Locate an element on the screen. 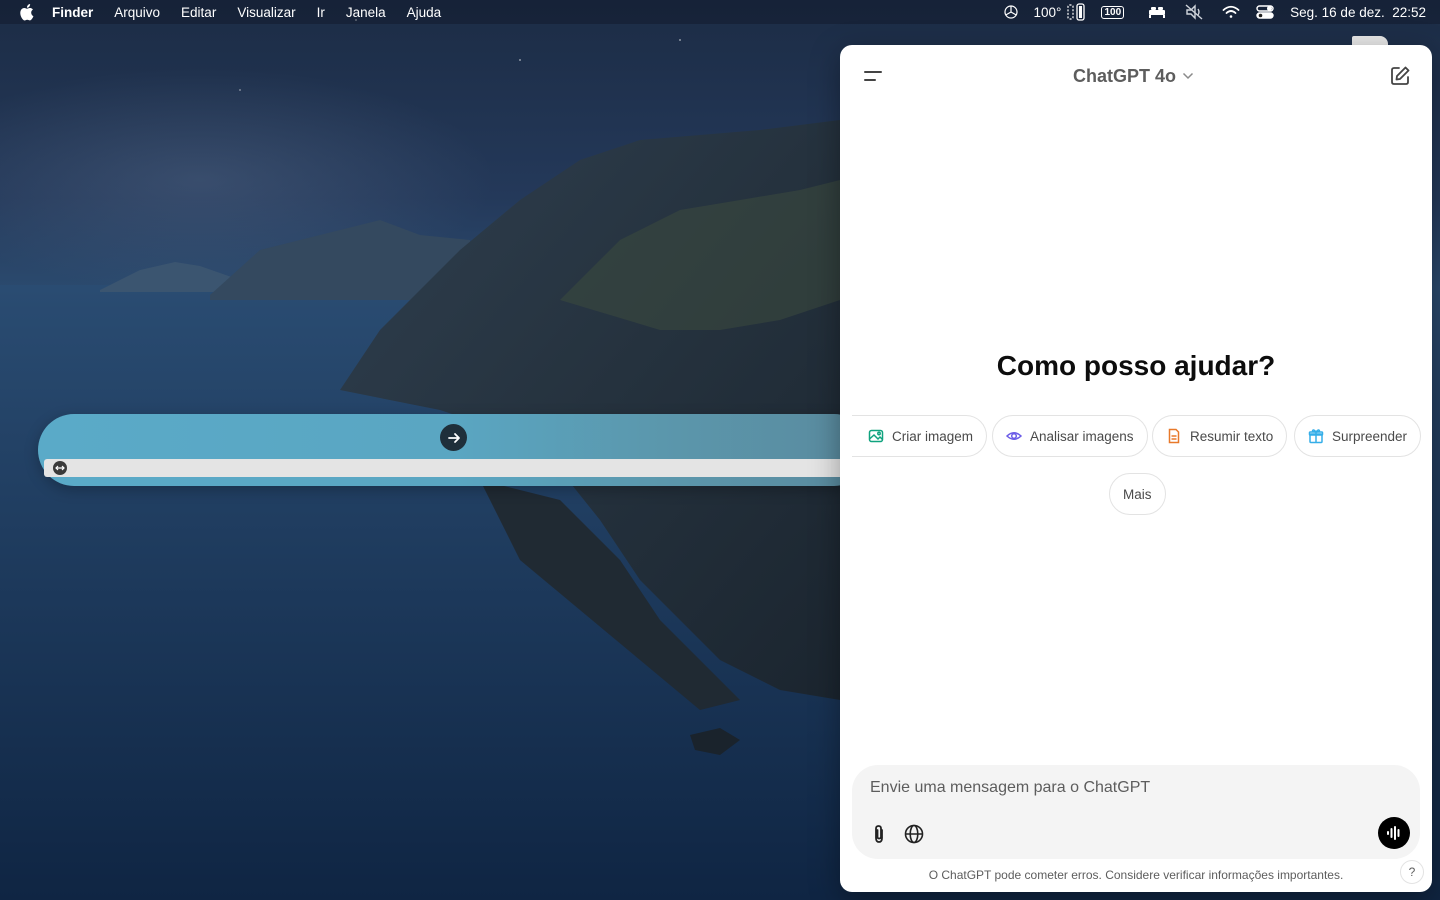  battery-icon is located at coordinates (1077, 12).